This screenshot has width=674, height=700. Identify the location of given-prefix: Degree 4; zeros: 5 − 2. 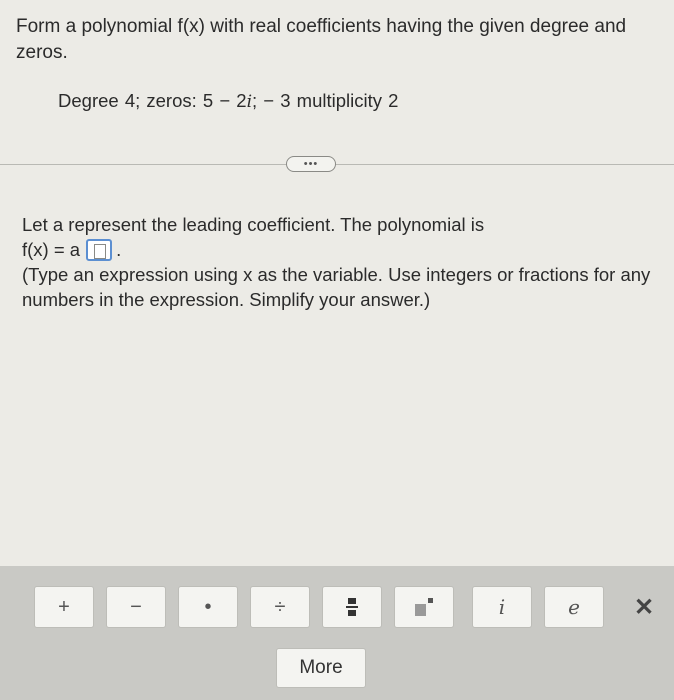
(152, 100).